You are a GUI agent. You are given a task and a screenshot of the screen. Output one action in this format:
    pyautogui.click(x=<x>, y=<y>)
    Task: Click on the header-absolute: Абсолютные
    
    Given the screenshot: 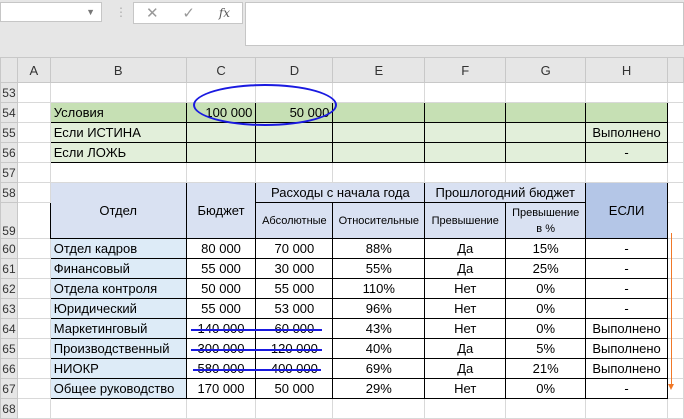 What is the action you would take?
    pyautogui.click(x=294, y=220)
    